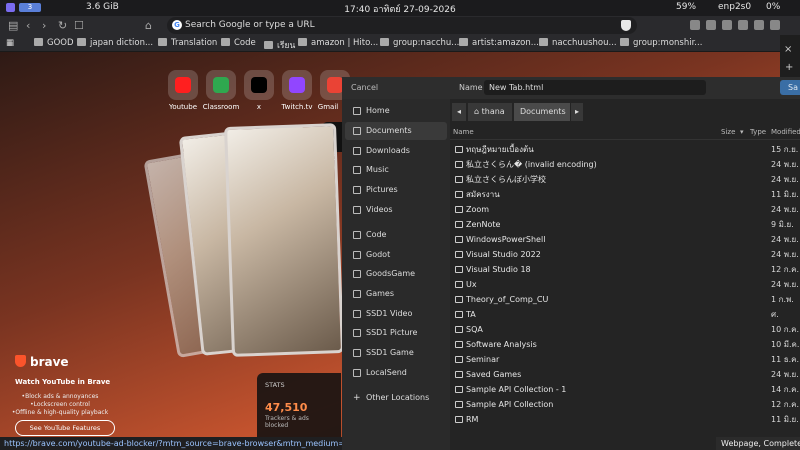 The image size is (800, 450). What do you see at coordinates (250, 25) in the screenshot?
I see `address-placeholder: Search Google or type a URL` at bounding box center [250, 25].